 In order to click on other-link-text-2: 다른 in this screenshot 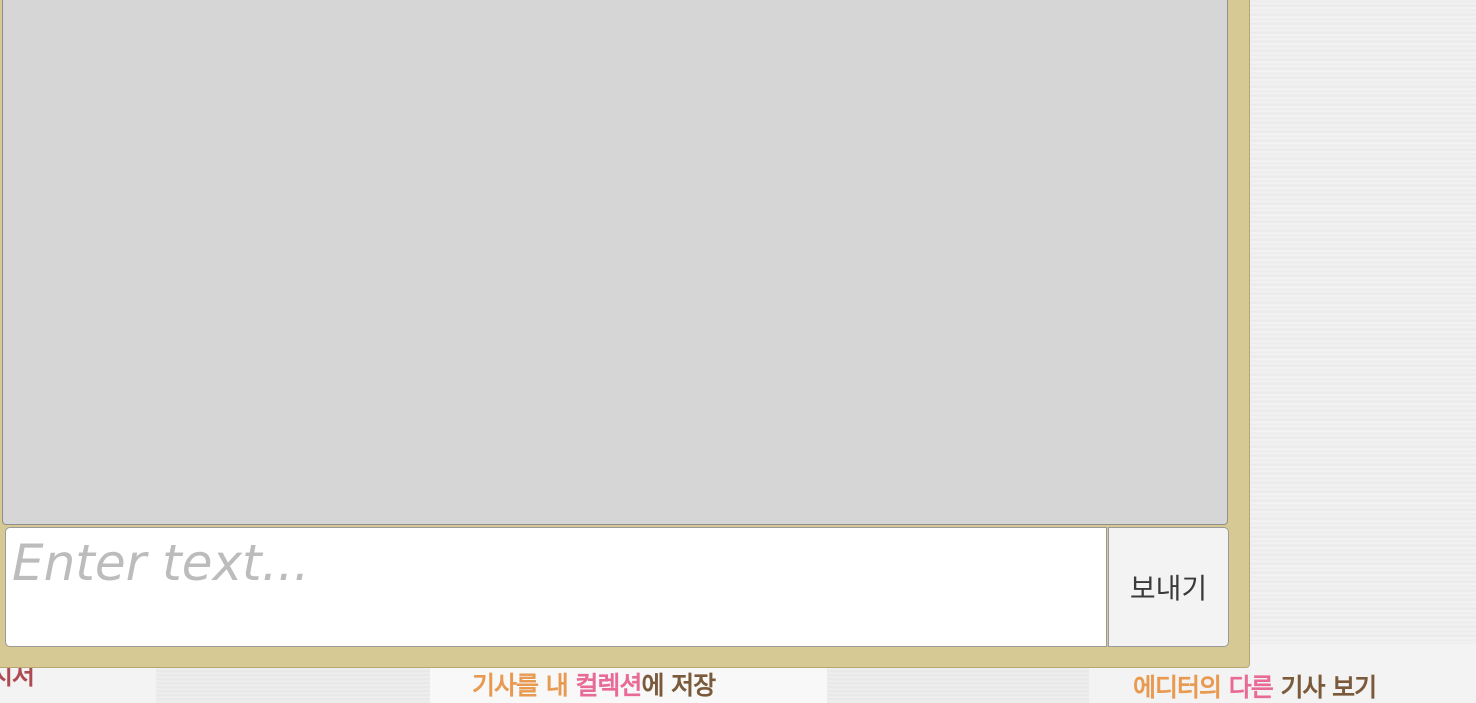, I will do `click(1254, 687)`.